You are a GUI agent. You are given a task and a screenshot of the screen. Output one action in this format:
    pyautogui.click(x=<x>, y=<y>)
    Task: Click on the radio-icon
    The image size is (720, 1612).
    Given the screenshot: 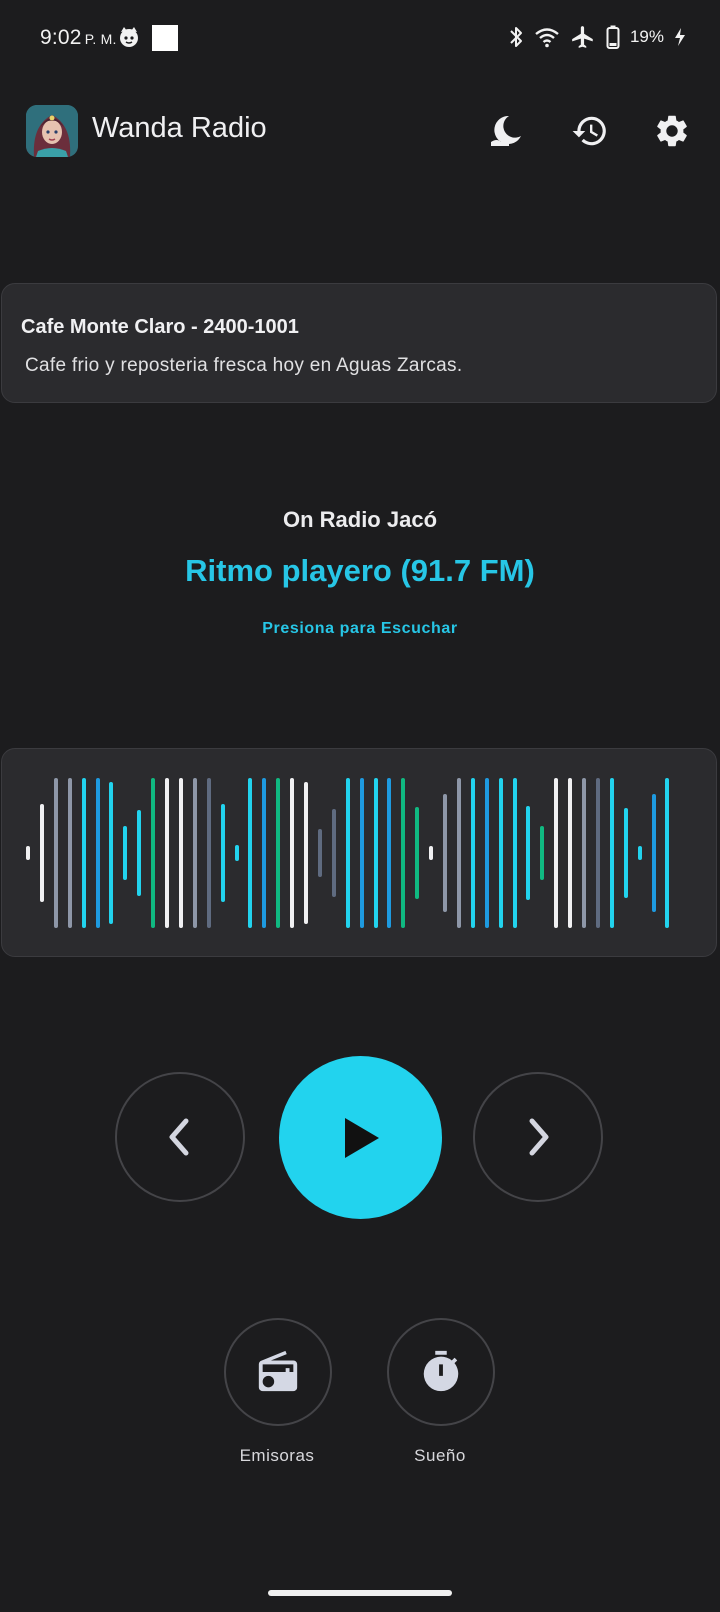 What is the action you would take?
    pyautogui.click(x=278, y=1371)
    